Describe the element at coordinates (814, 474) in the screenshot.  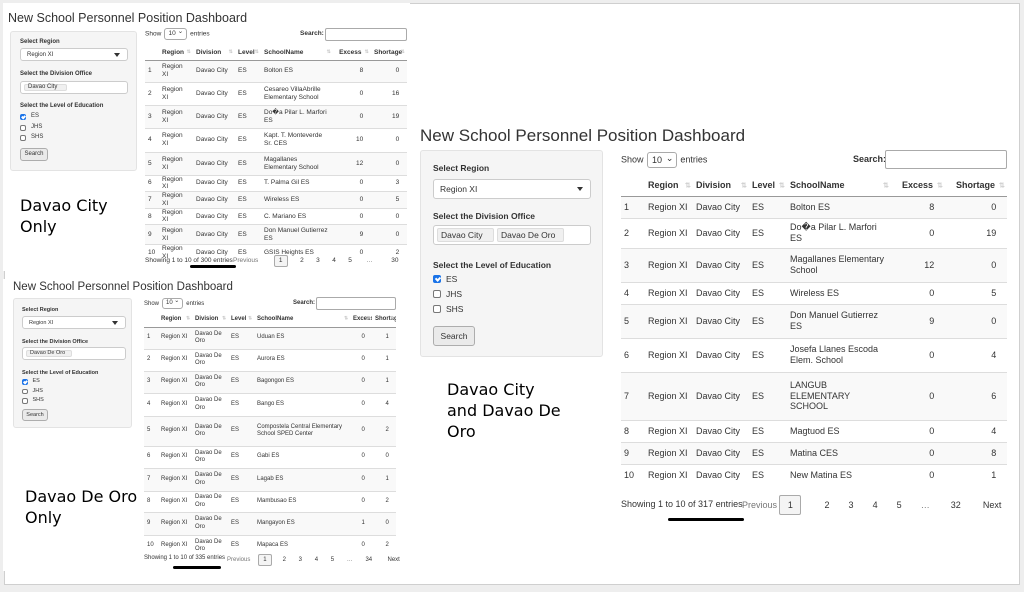
I see `table-row: 10 Region XI Davao City ES New Matina ES 0 1` at that location.